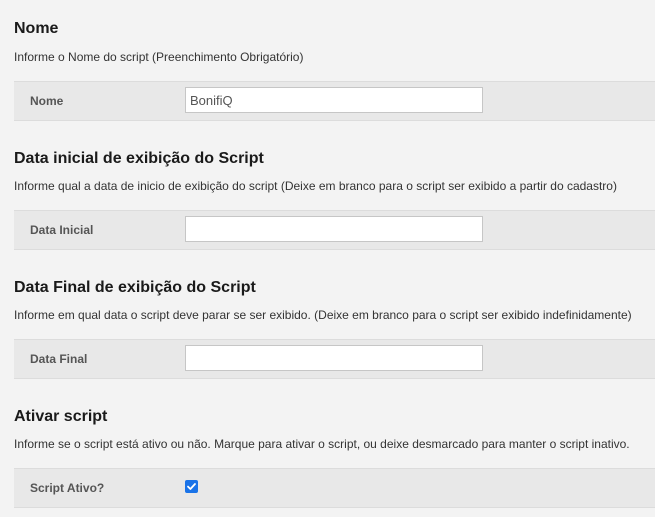 This screenshot has width=655, height=517. I want to click on field-row-nome: Nome, so click(334, 101).